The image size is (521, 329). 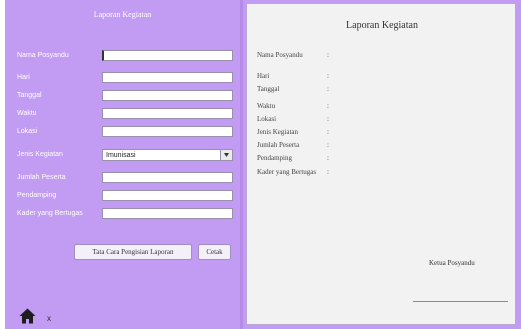 I want to click on field-label: Jumlah Peserta, so click(x=41, y=177).